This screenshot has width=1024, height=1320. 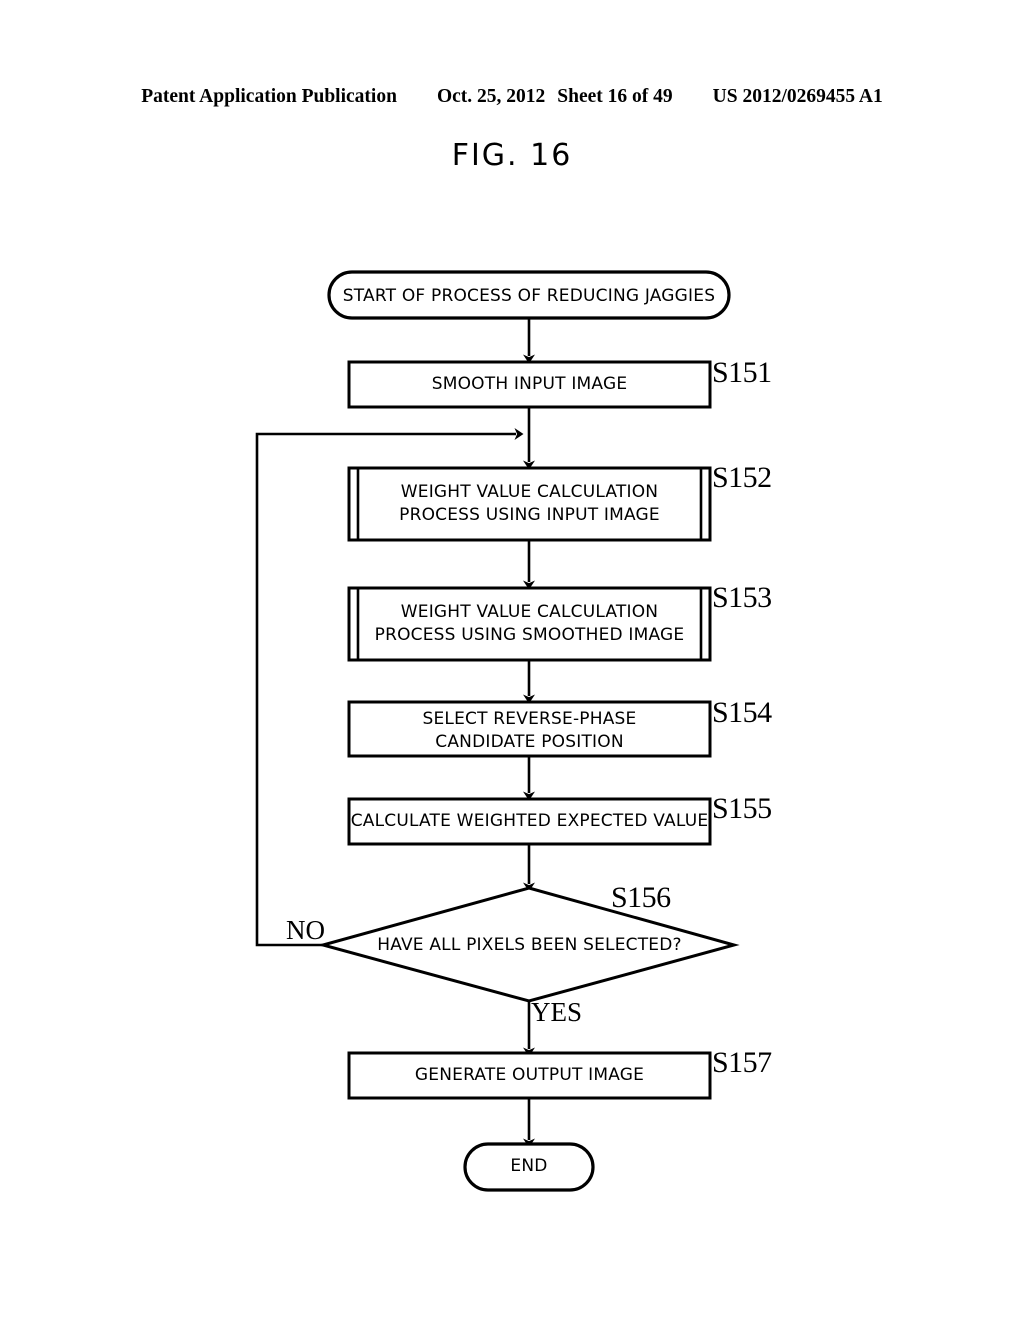 I want to click on step-id-s153: S153, so click(x=742, y=597).